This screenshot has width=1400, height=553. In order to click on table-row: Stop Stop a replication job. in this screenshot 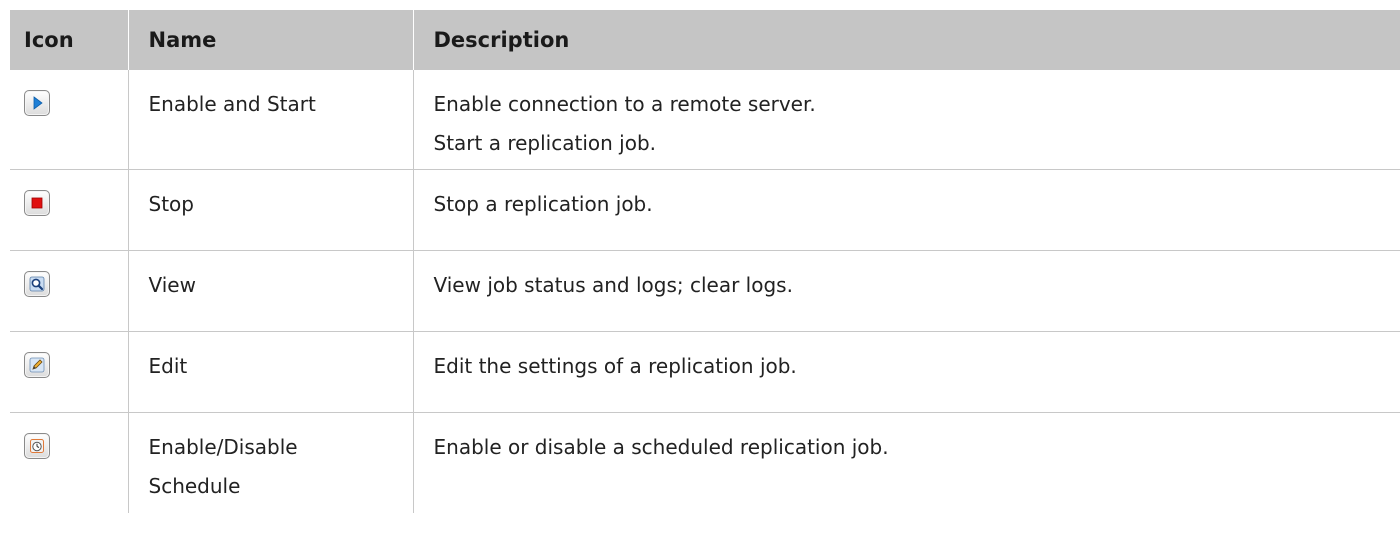, I will do `click(705, 210)`.